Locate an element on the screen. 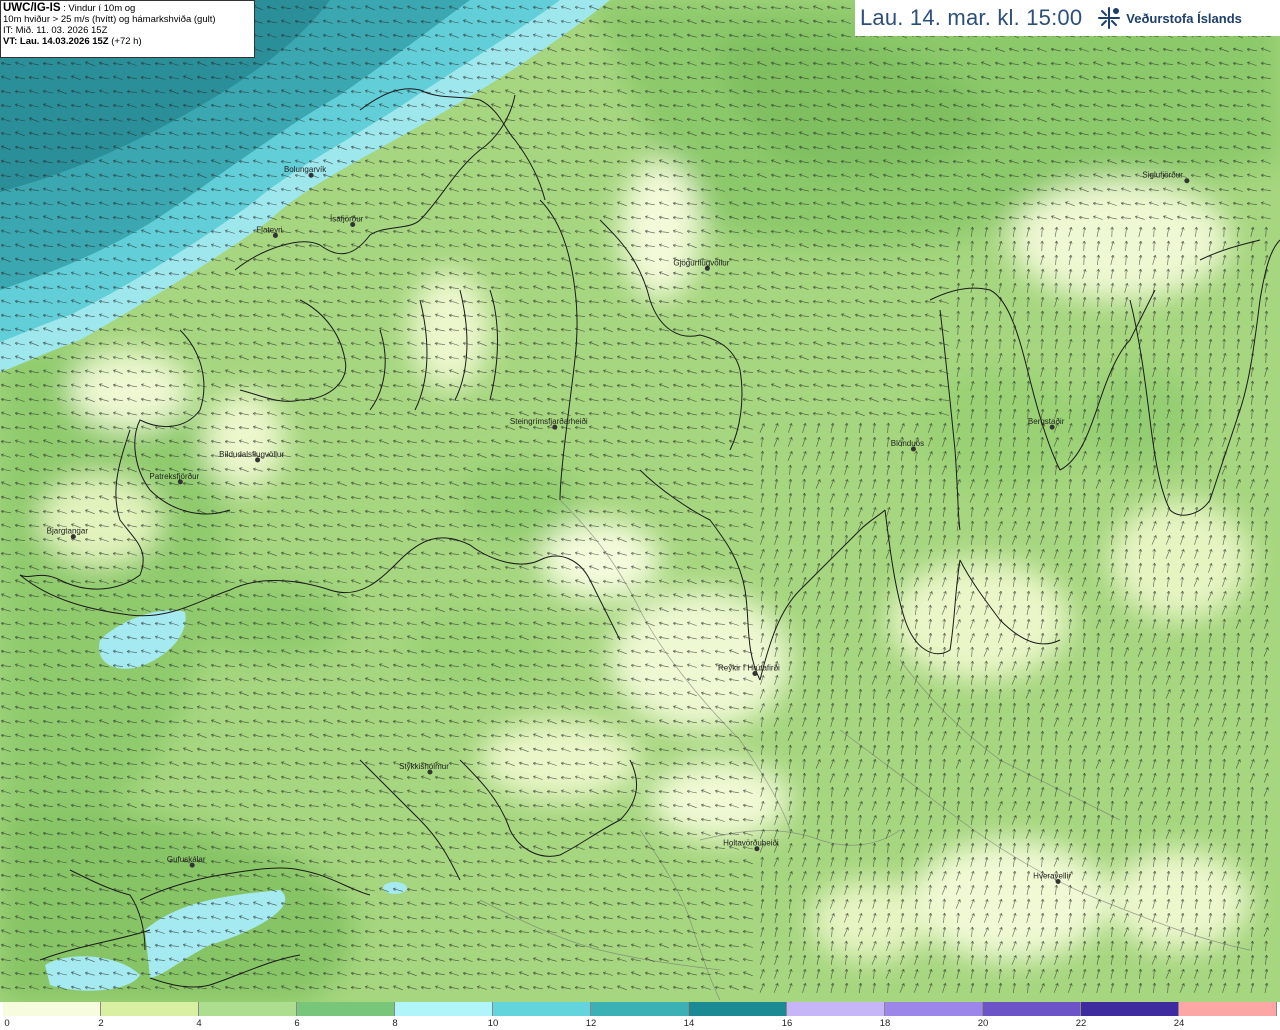 This screenshot has height=1030, width=1280. colorbar-tick-label: 22 is located at coordinates (1081, 1023).